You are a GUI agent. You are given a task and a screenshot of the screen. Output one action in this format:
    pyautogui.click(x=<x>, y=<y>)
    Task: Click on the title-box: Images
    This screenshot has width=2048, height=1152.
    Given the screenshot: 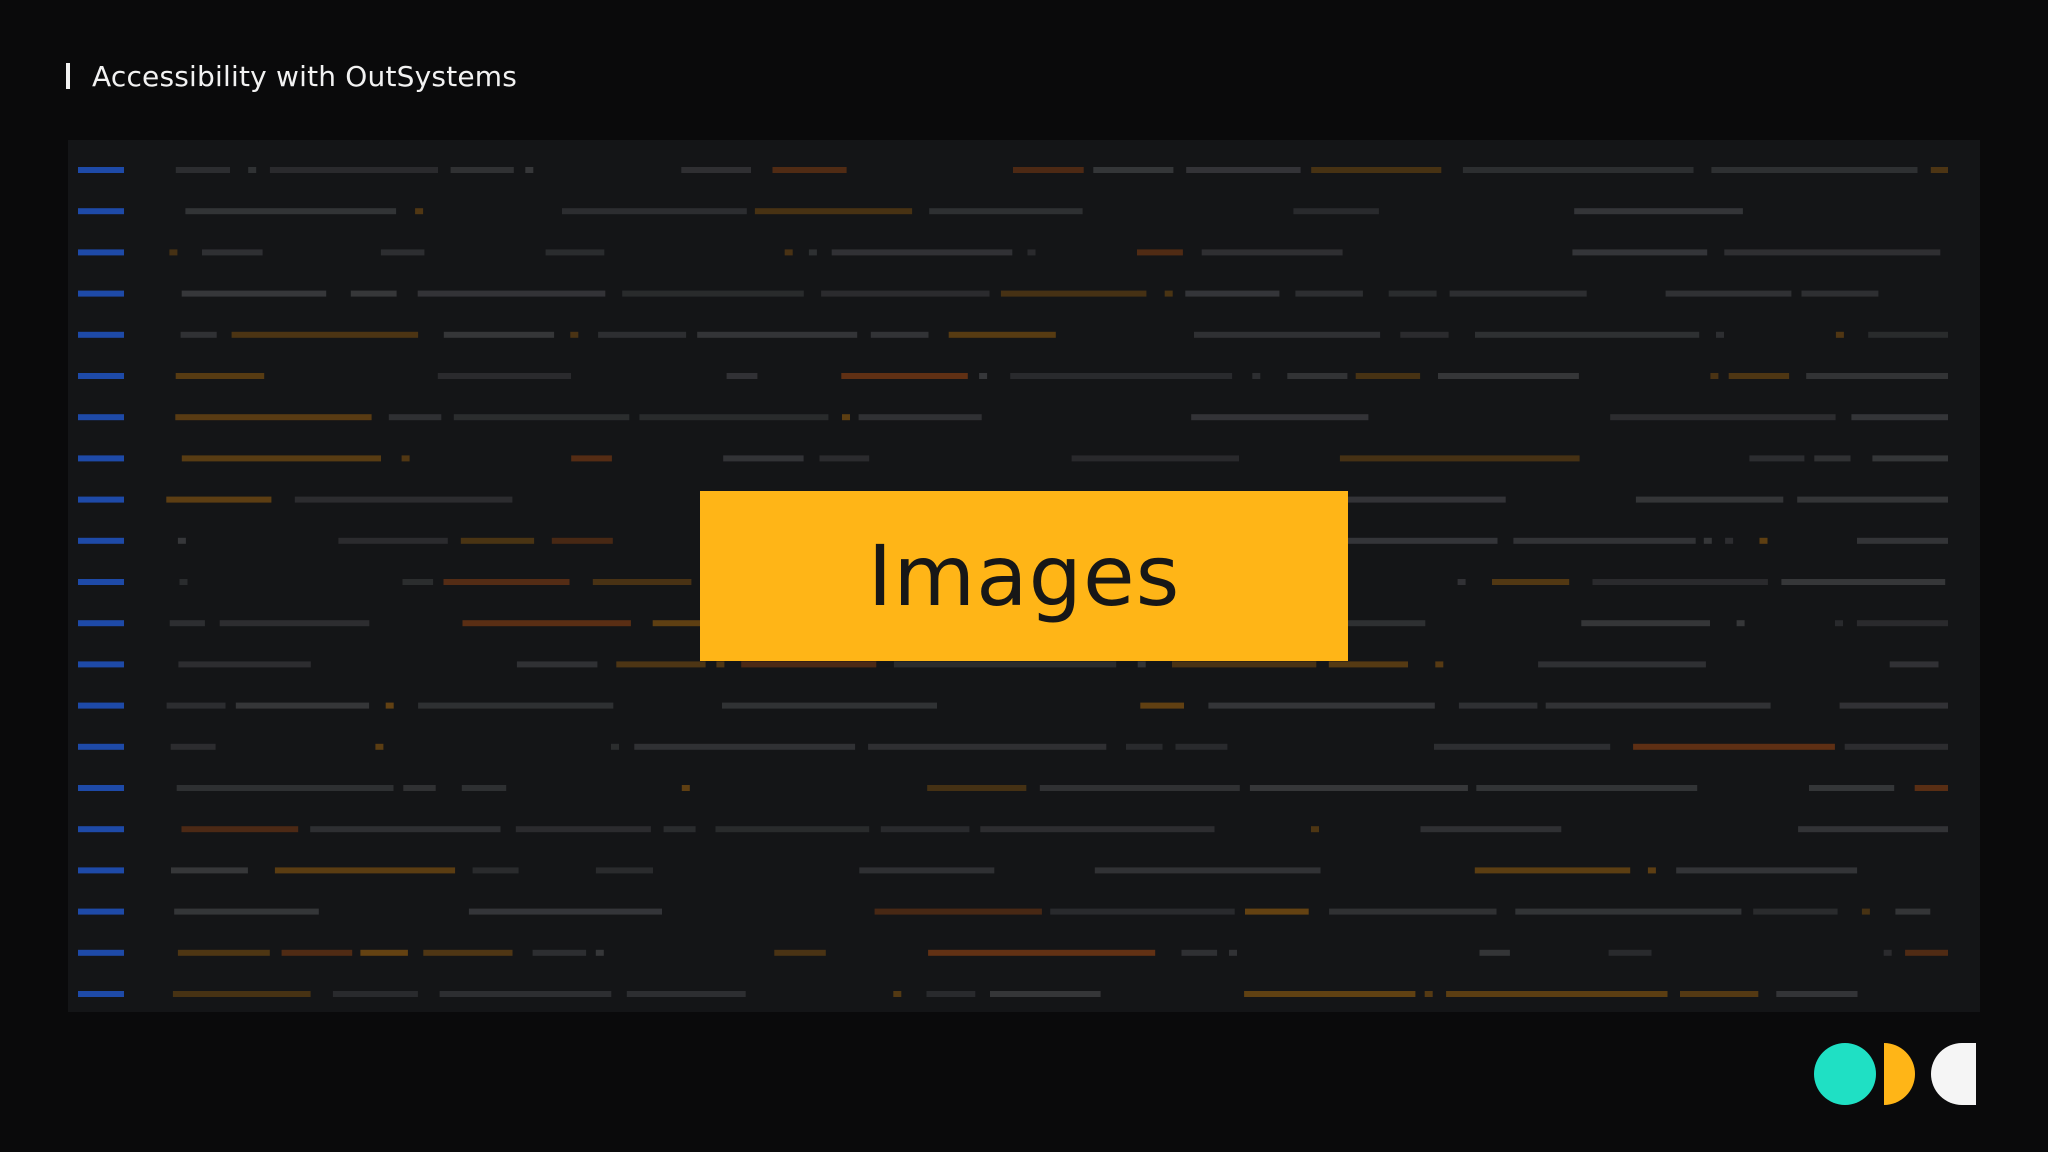 What is the action you would take?
    pyautogui.click(x=1024, y=576)
    